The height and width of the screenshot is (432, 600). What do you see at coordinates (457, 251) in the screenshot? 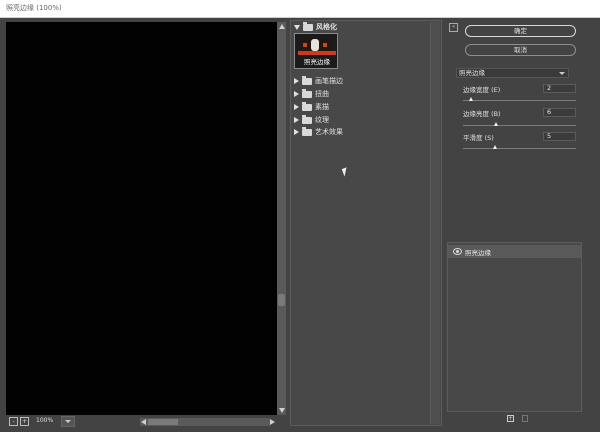
I see `eye-icon` at bounding box center [457, 251].